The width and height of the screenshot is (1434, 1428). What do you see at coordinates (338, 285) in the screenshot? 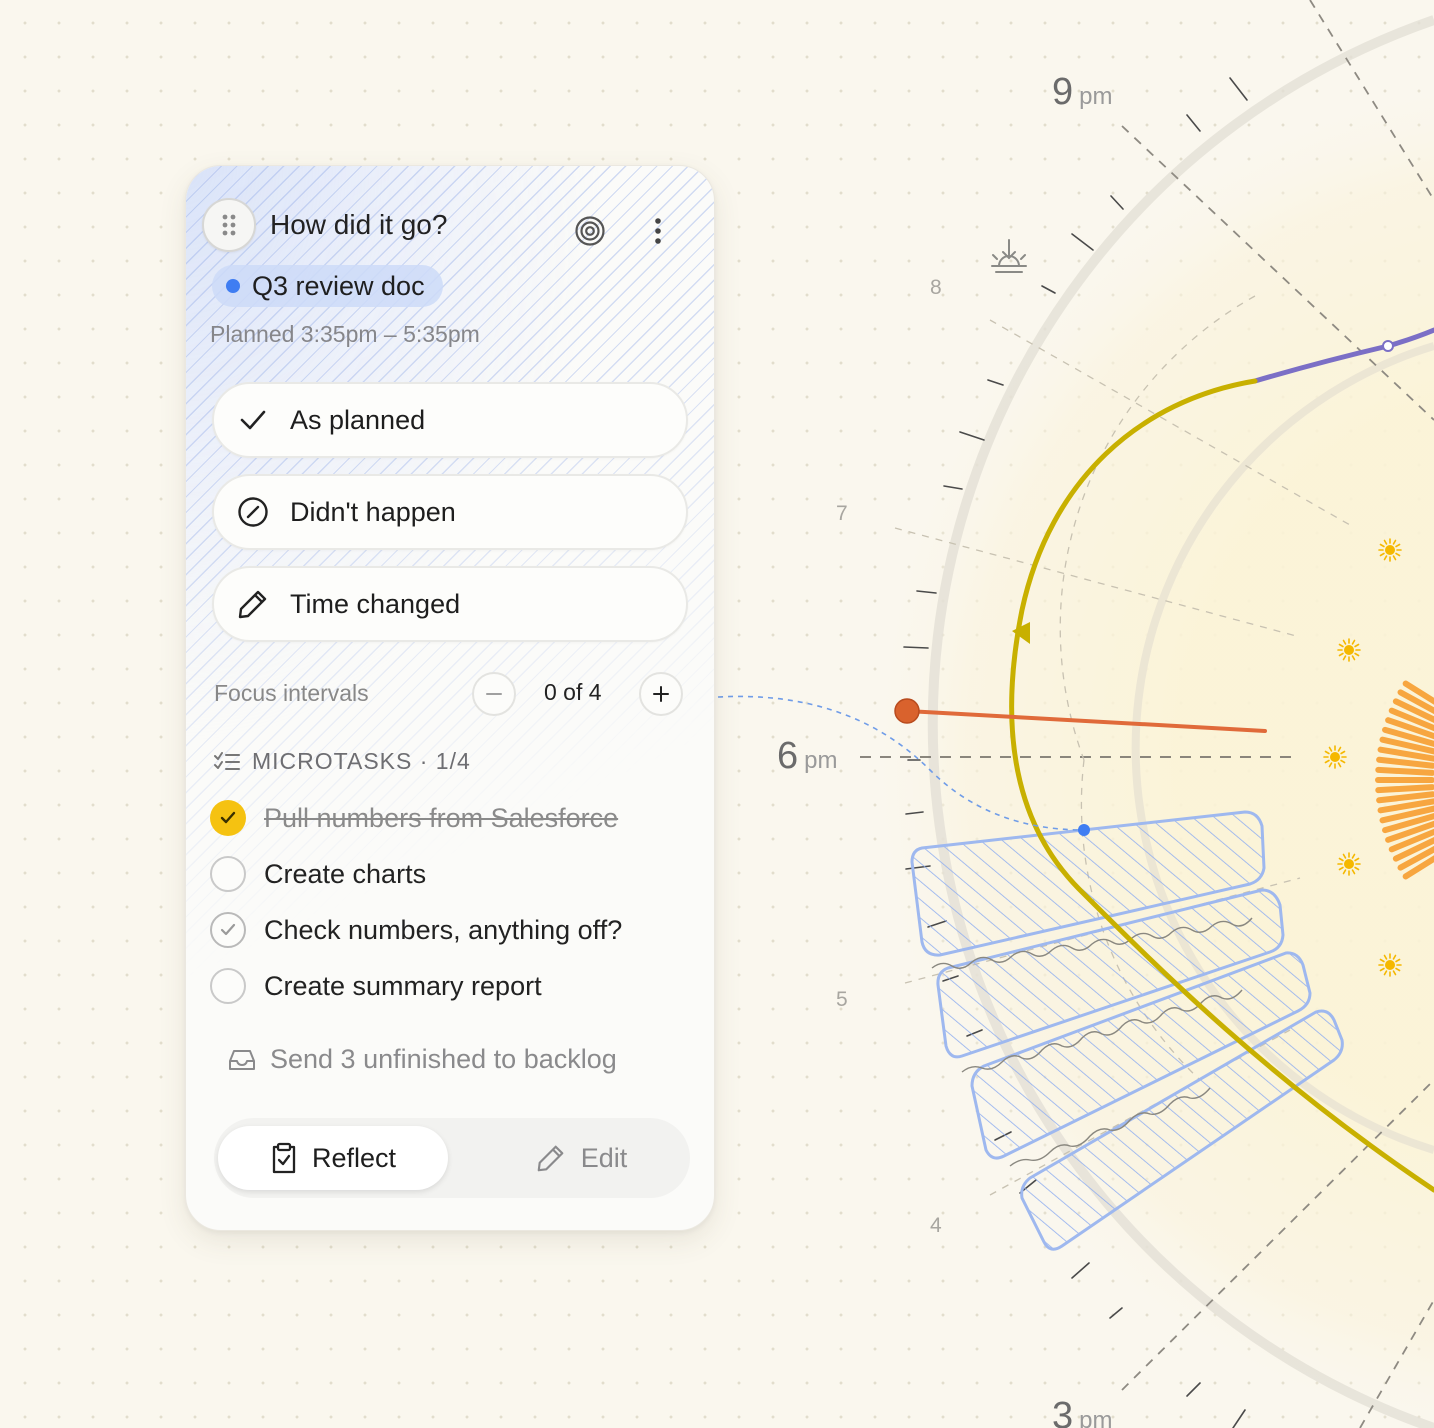
I see `task-name: Q3 review doc` at bounding box center [338, 285].